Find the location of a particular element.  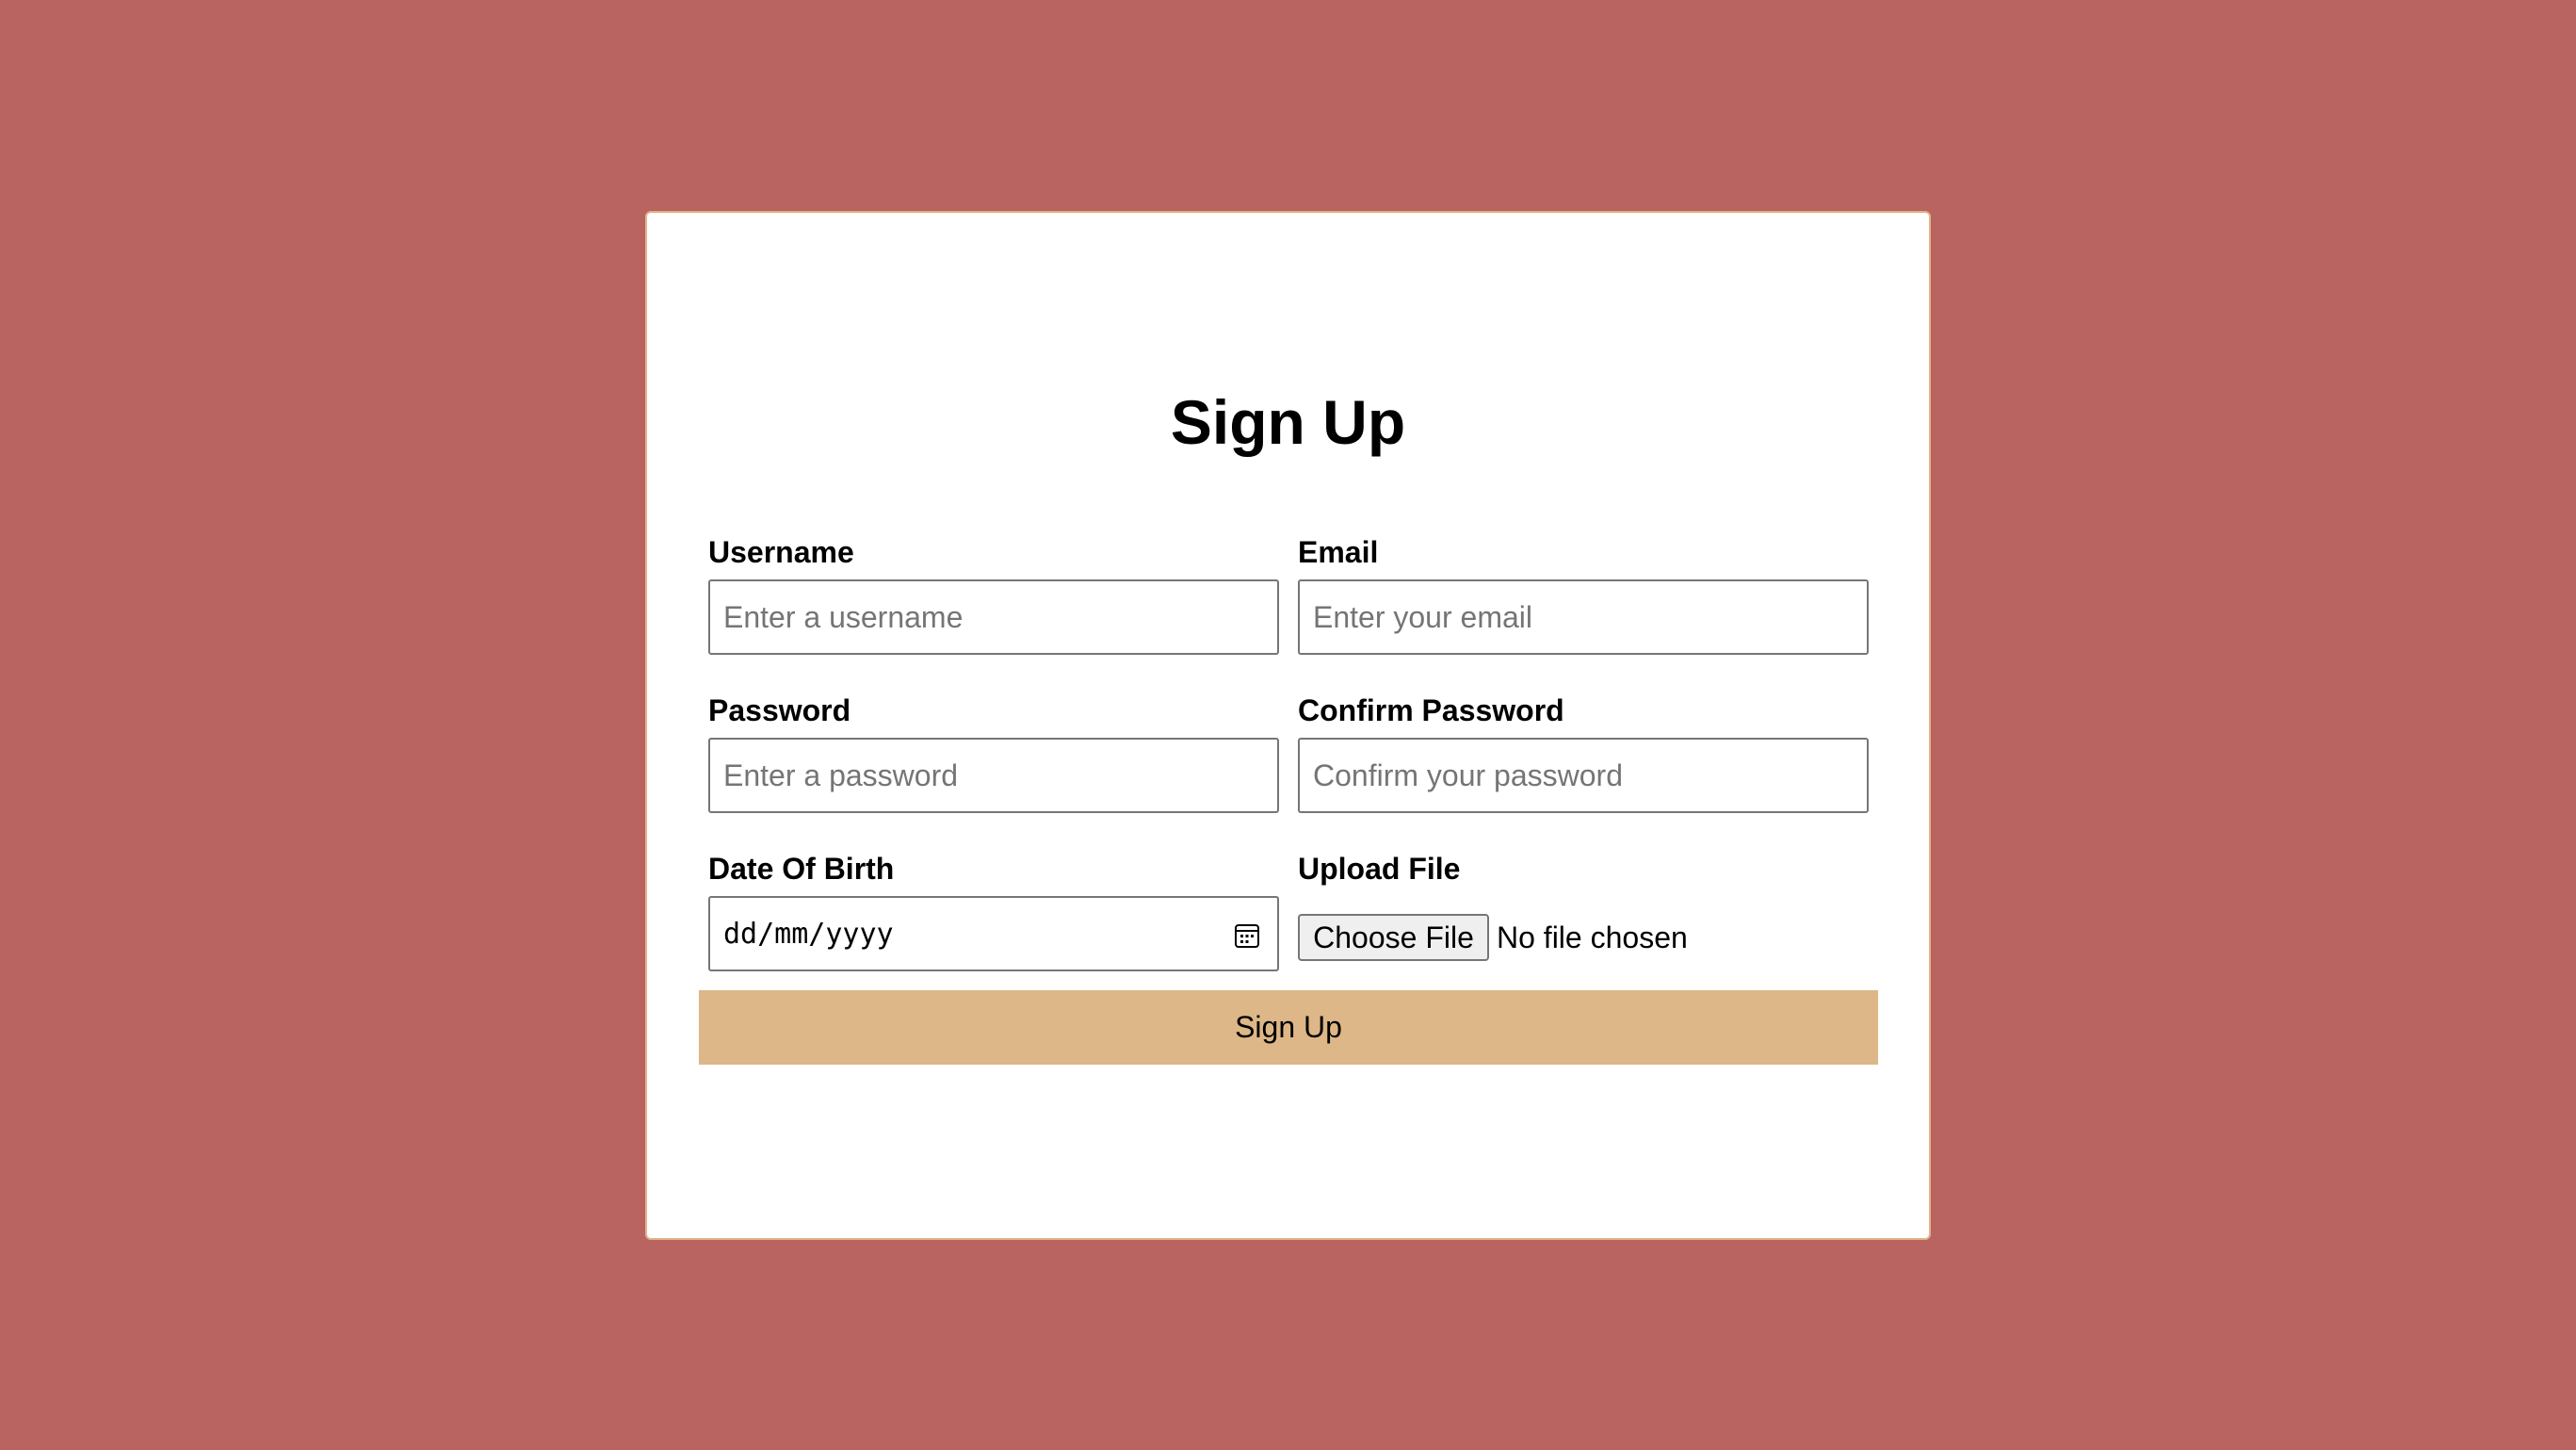

date-of-birth-label: Date Of Birth is located at coordinates (801, 869).